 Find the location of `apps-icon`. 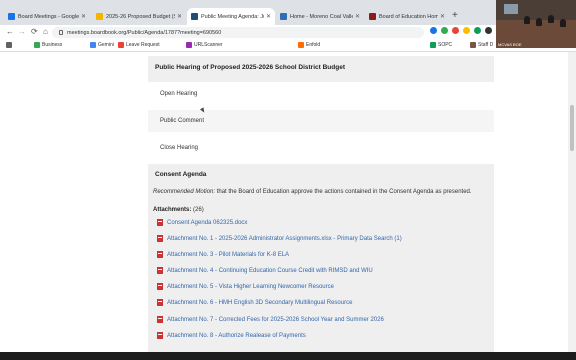

apps-icon is located at coordinates (9, 45).